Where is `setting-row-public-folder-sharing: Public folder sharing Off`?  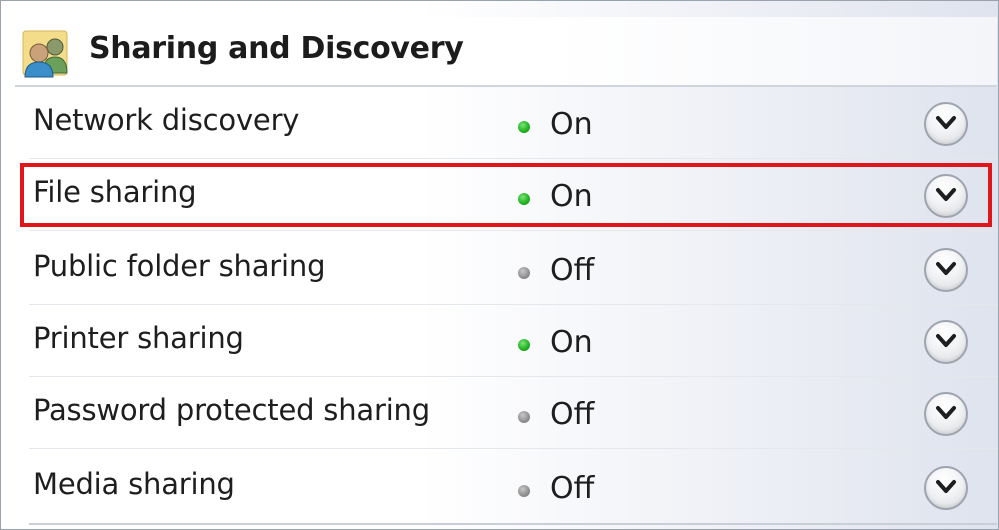 setting-row-public-folder-sharing: Public folder sharing Off is located at coordinates (509, 269).